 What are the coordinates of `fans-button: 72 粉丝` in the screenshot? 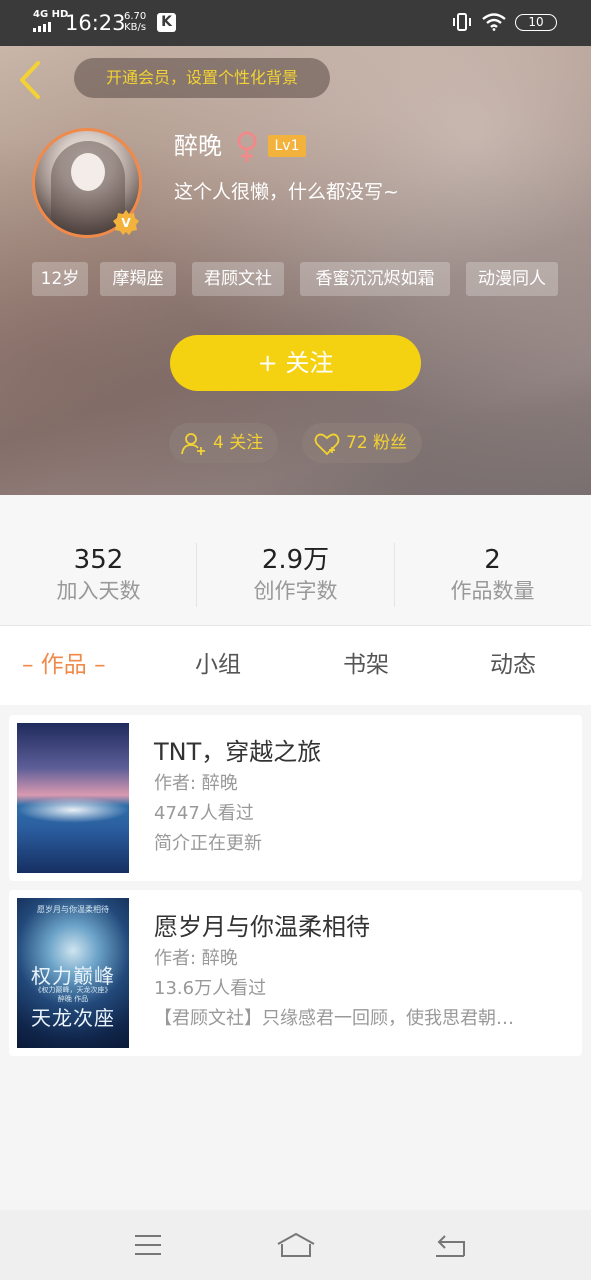 It's located at (362, 443).